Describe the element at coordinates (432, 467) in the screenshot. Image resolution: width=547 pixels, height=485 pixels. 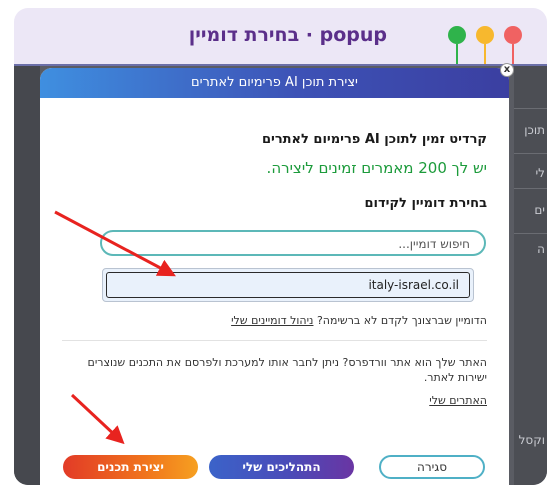
I see `close-button: סגירה` at that location.